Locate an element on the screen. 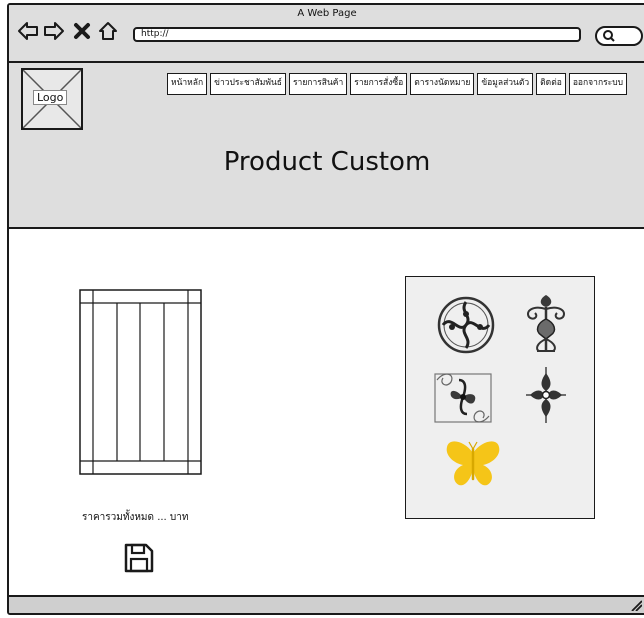 The image size is (644, 618). vertical-scroll-ornament is located at coordinates (546, 324).